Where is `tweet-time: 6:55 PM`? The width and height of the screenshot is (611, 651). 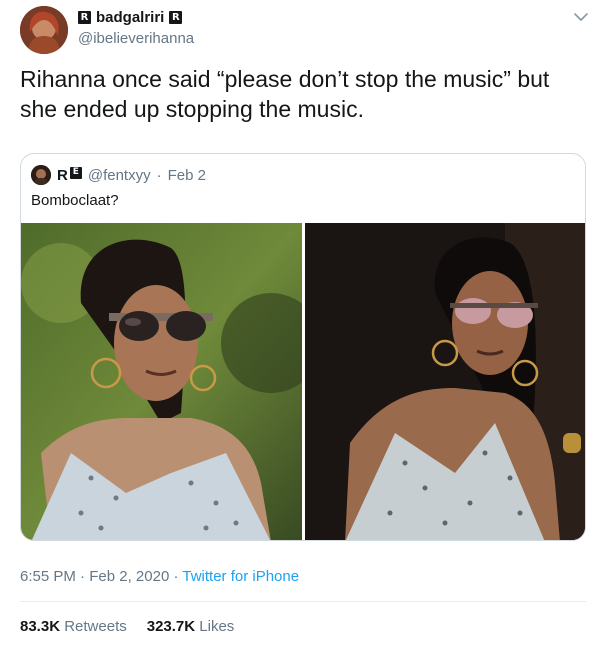 tweet-time: 6:55 PM is located at coordinates (48, 576).